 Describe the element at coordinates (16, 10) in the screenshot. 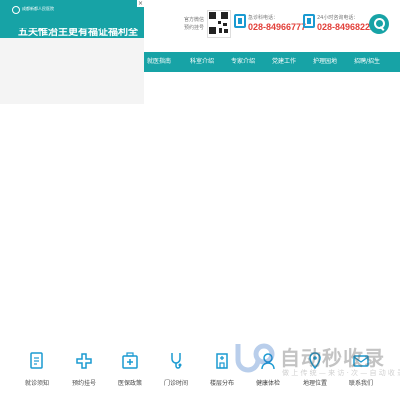

I see `hospital-logo-icon` at that location.